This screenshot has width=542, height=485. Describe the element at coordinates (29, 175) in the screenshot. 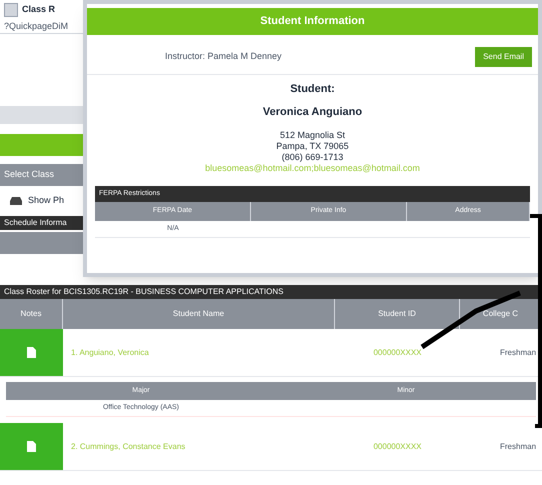

I see `select-class-label: Select Class` at that location.